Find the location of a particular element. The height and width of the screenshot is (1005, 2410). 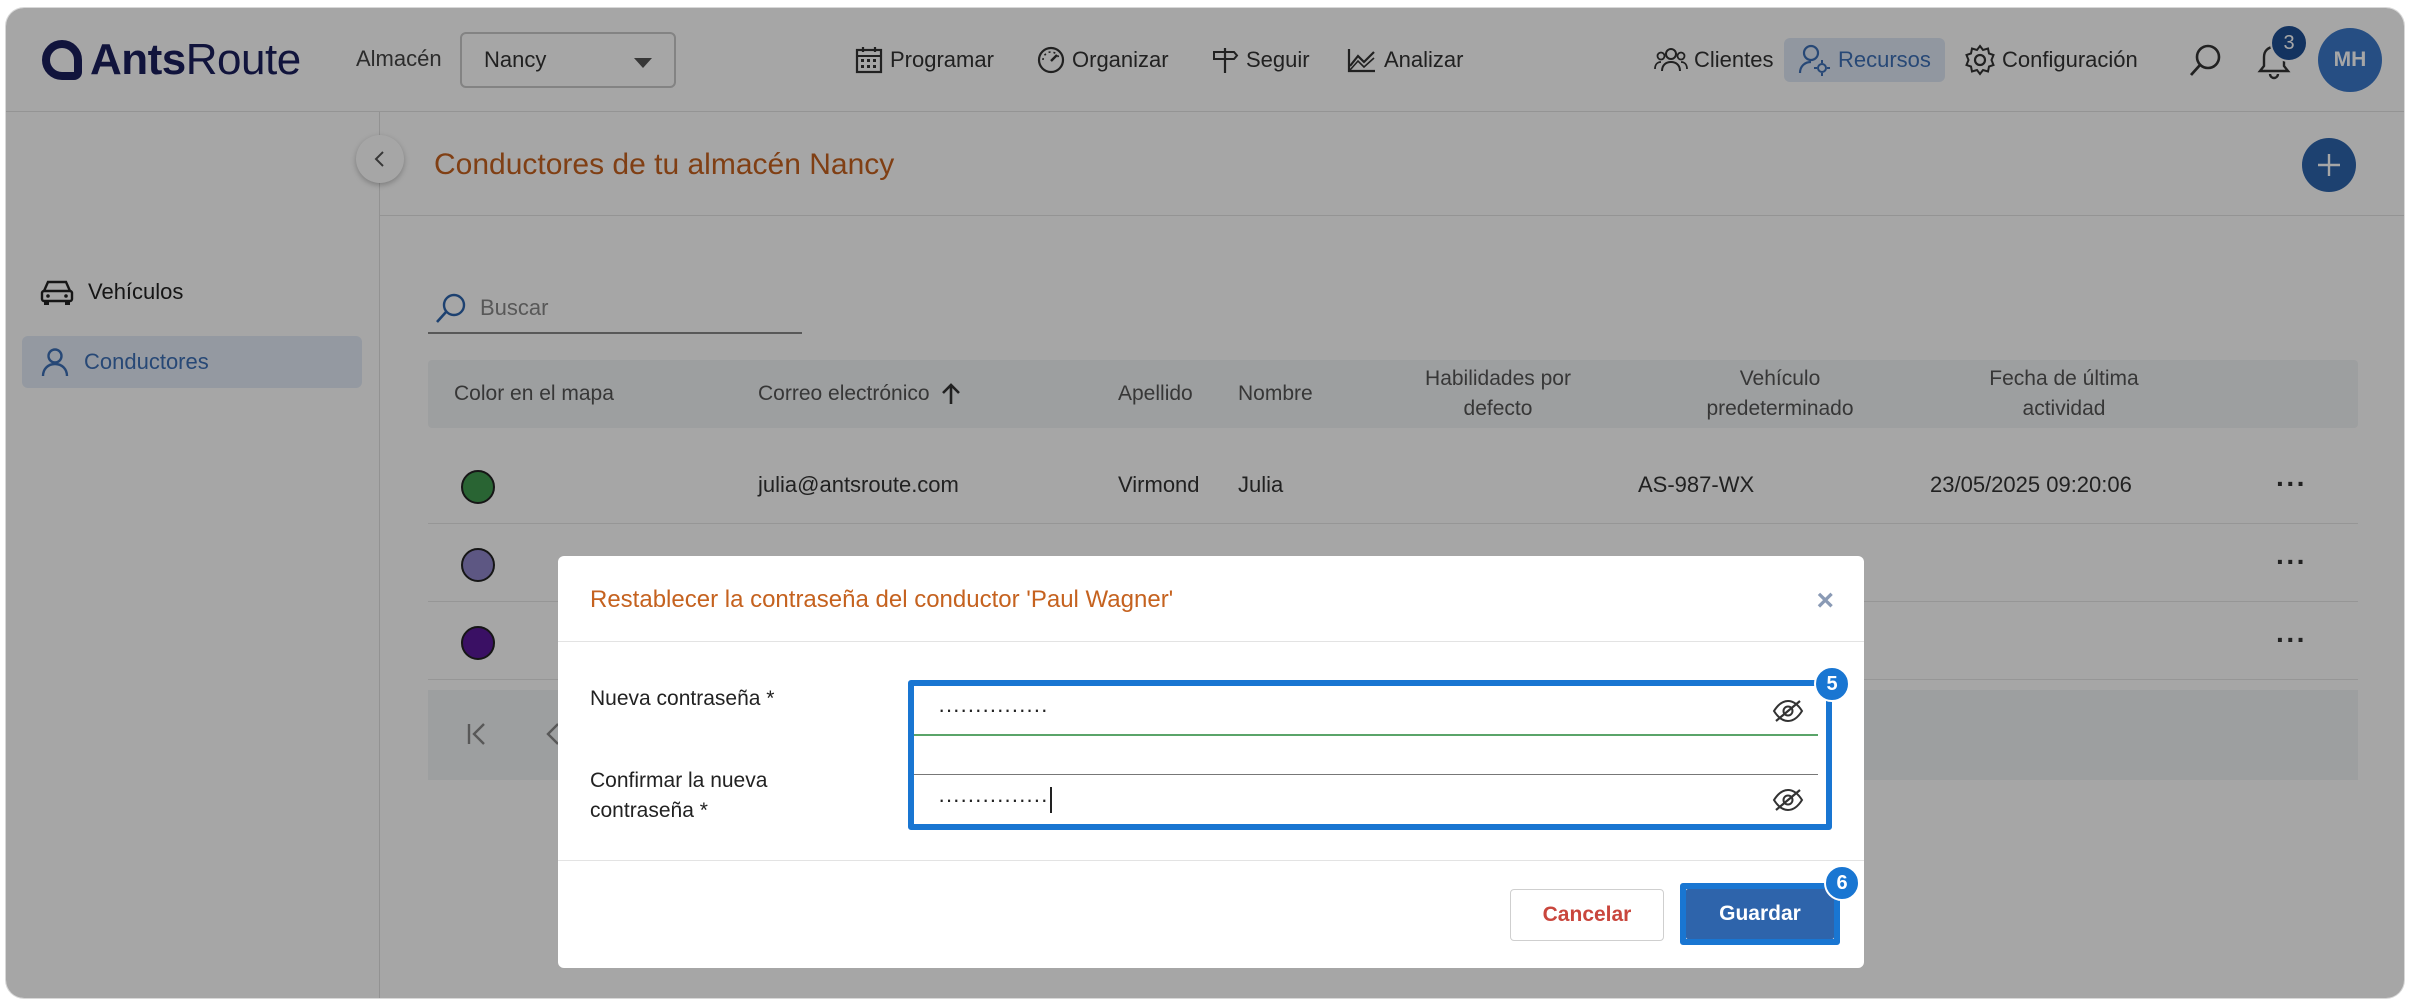

confirm-password-label-line2: contraseña * is located at coordinates (649, 810).